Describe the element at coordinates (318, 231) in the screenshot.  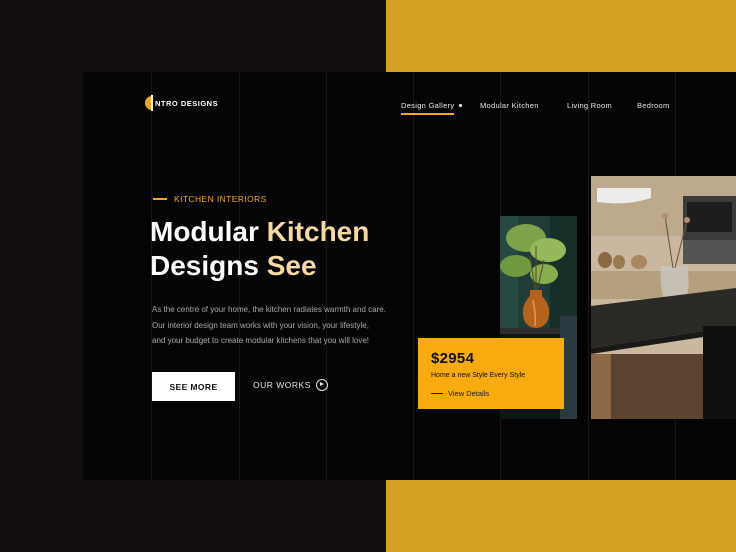
I see `hero-title-word-gold: Kitchen` at that location.